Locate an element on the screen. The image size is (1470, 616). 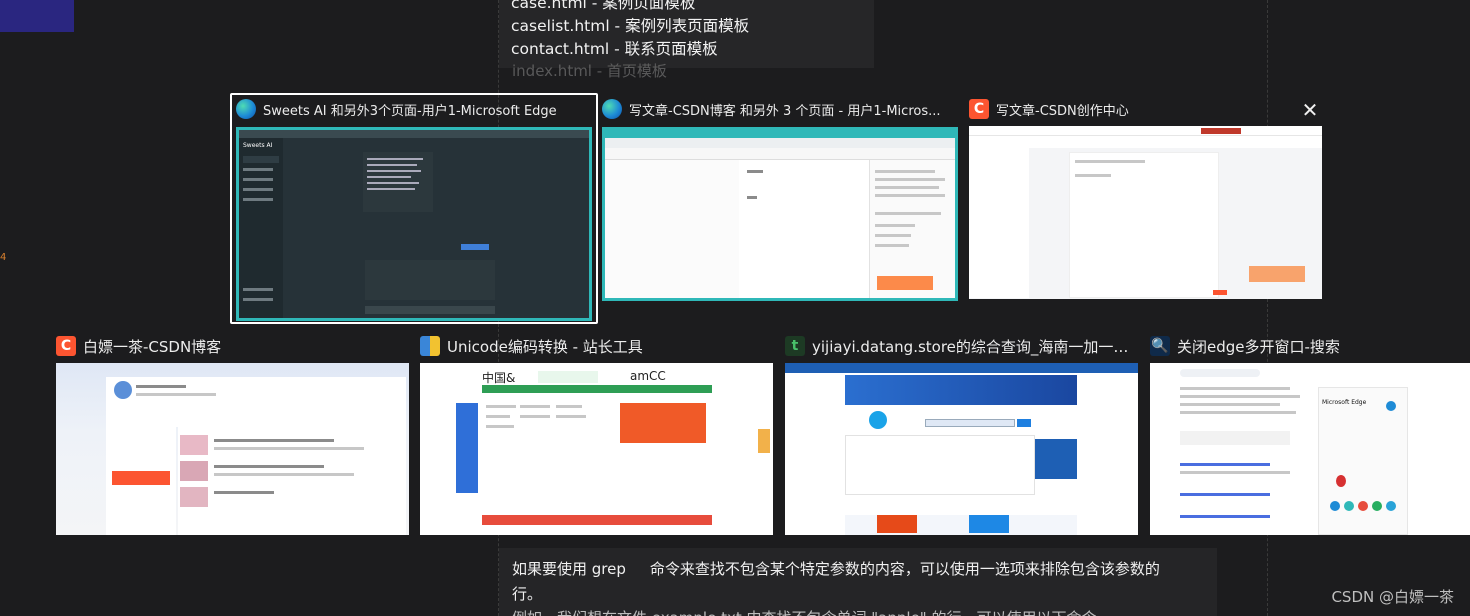
window-thumbnail: 中国& amCC is located at coordinates (596, 449).